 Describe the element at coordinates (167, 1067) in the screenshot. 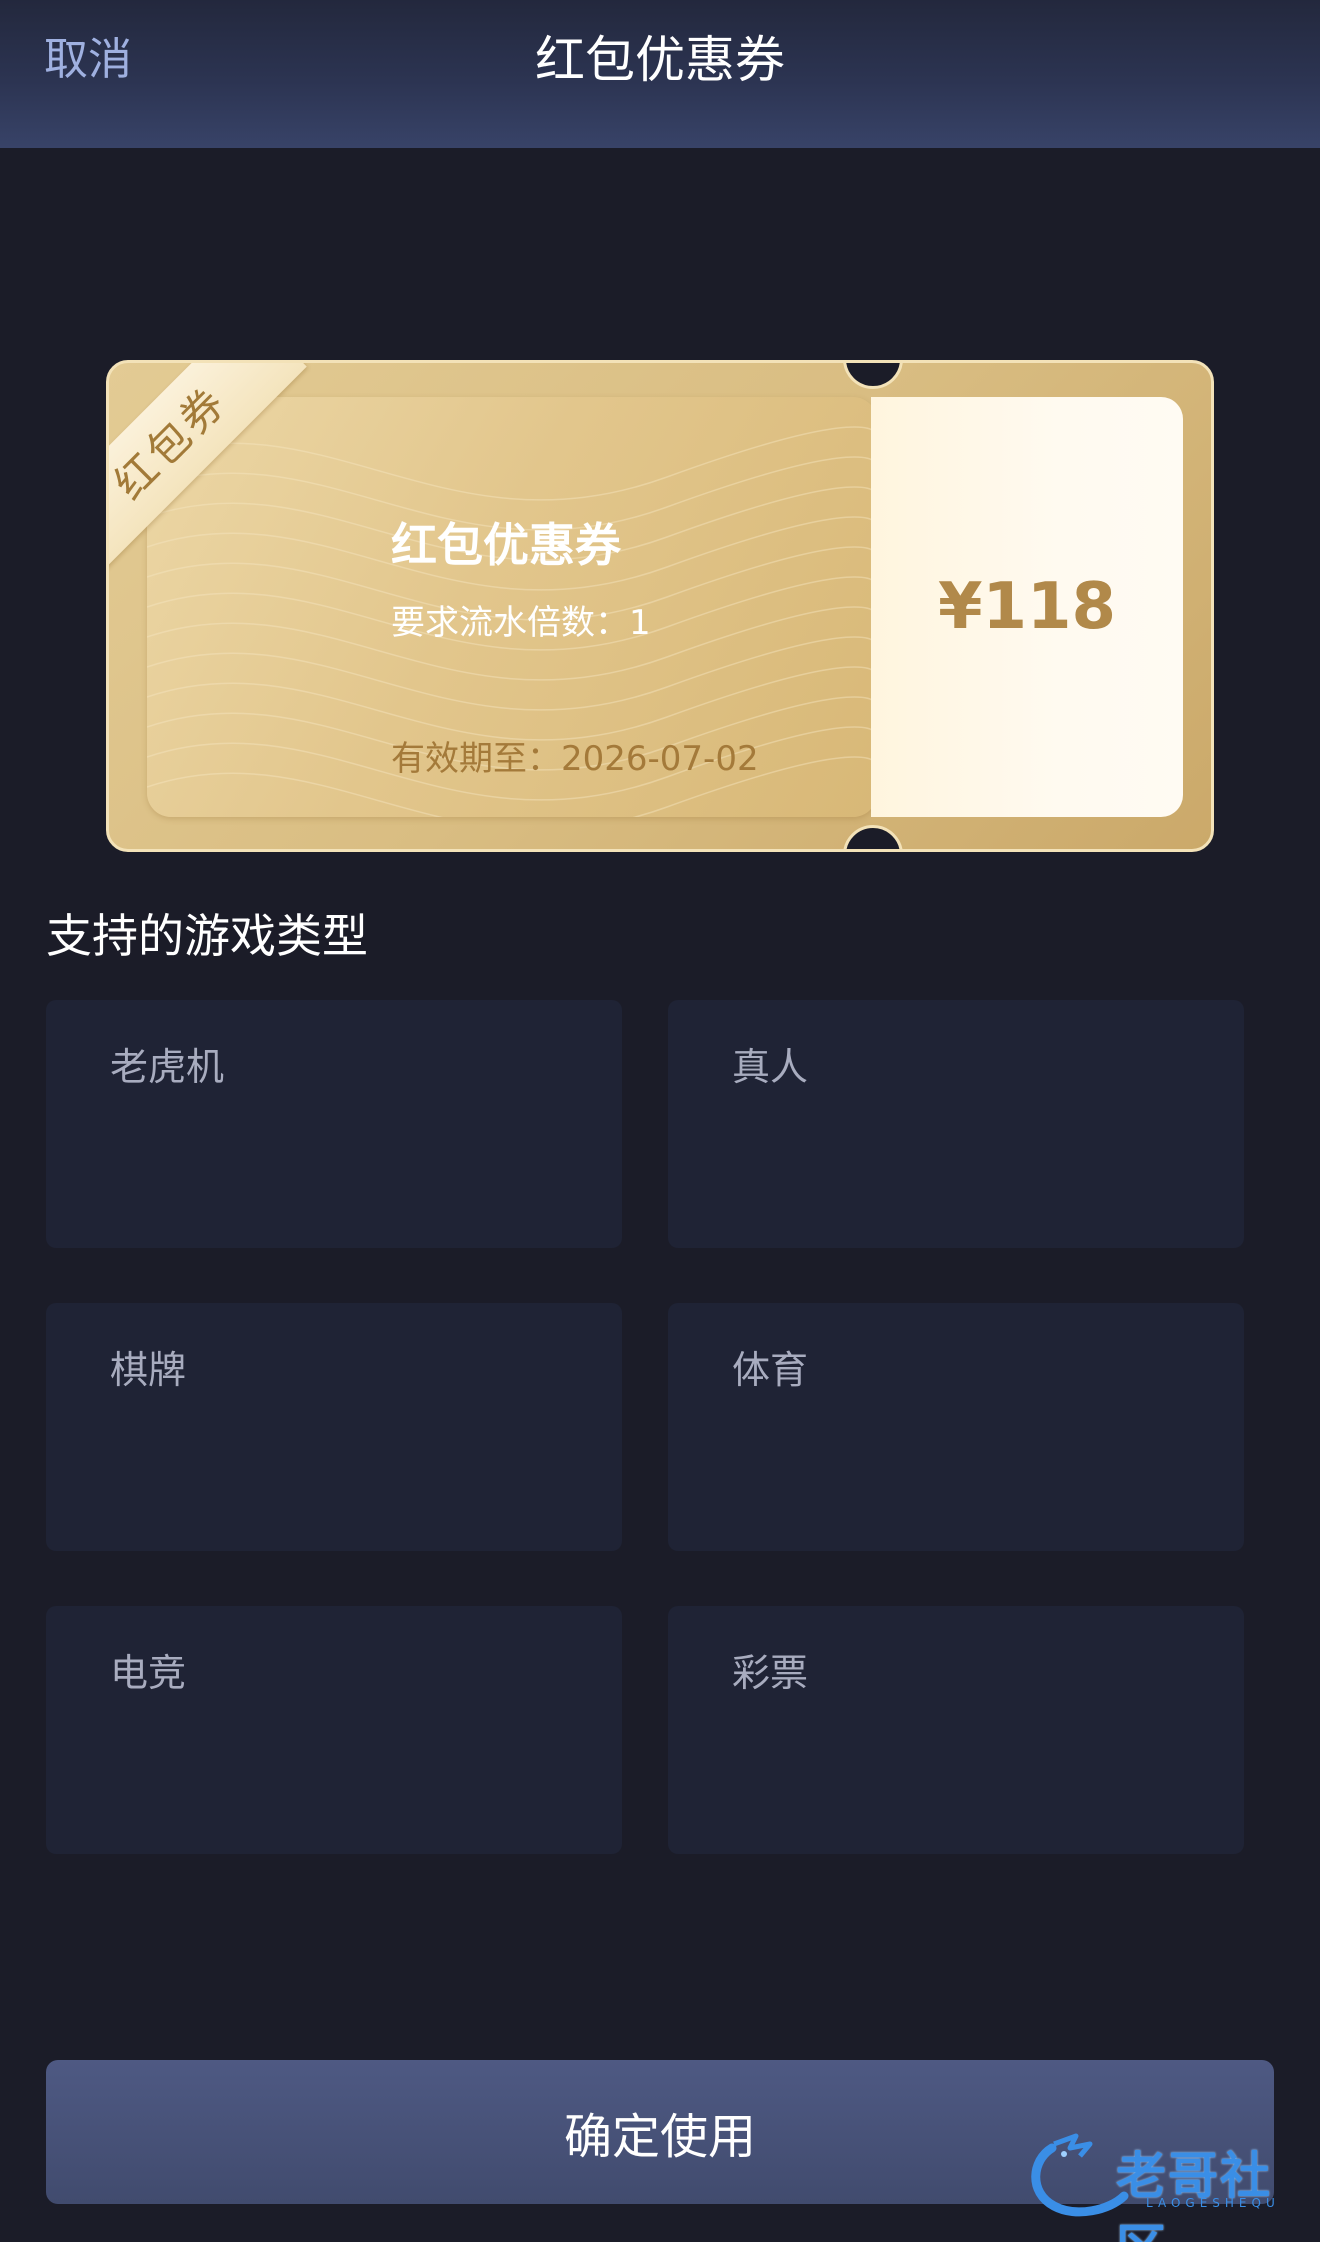

I see `game-type-label: 老虎机` at that location.